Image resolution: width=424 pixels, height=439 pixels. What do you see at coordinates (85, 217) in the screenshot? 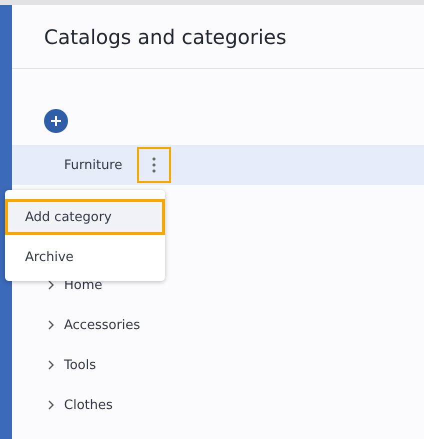
I see `menu-item: Add category` at bounding box center [85, 217].